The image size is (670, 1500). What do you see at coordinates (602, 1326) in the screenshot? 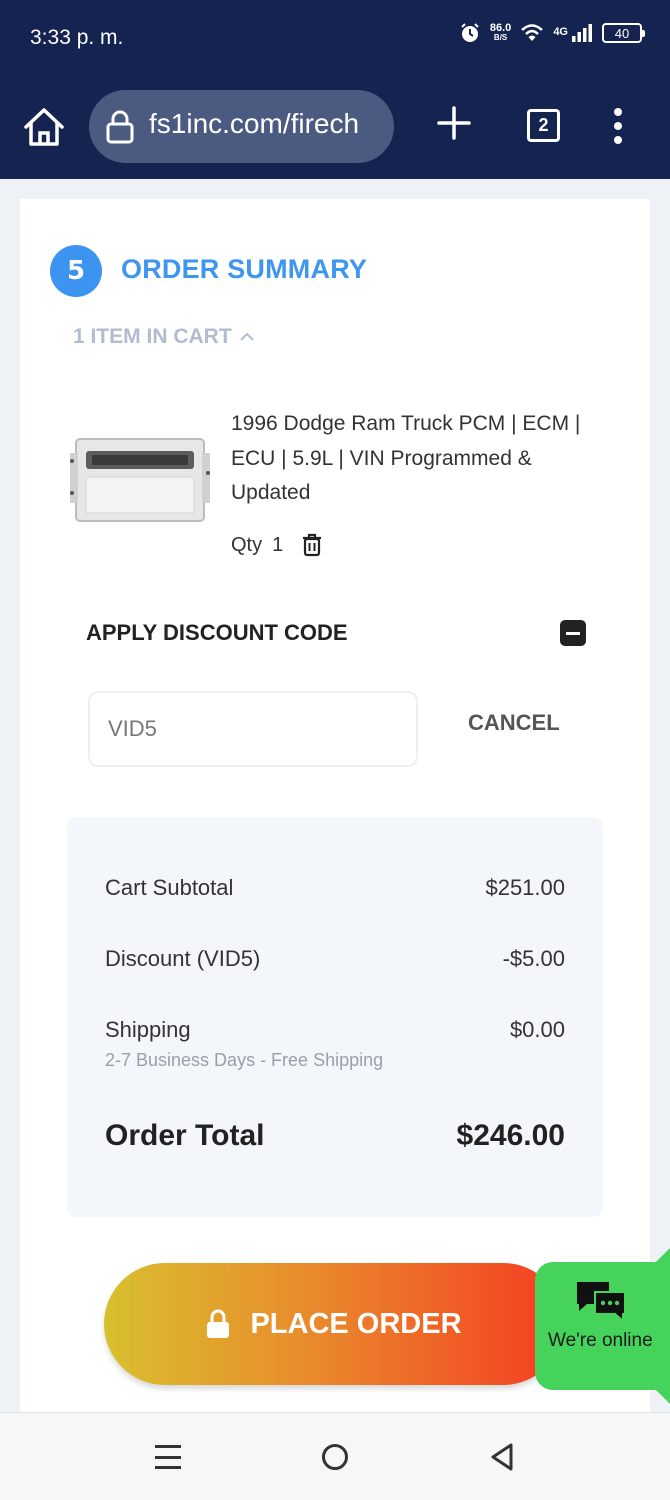
I see `chat-widget: We're online` at bounding box center [602, 1326].